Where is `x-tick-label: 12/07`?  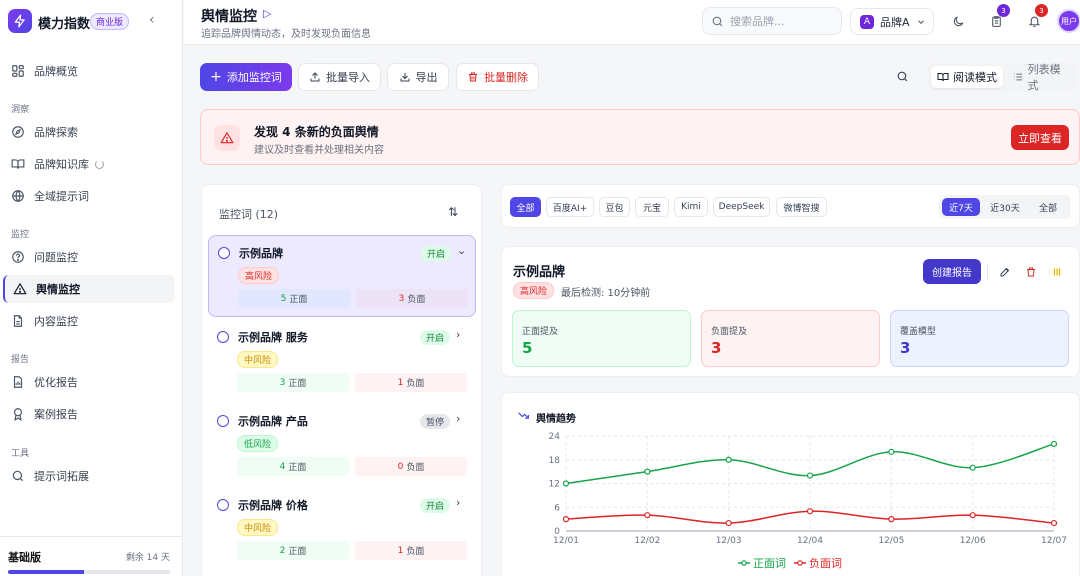
x-tick-label: 12/07 is located at coordinates (1054, 541).